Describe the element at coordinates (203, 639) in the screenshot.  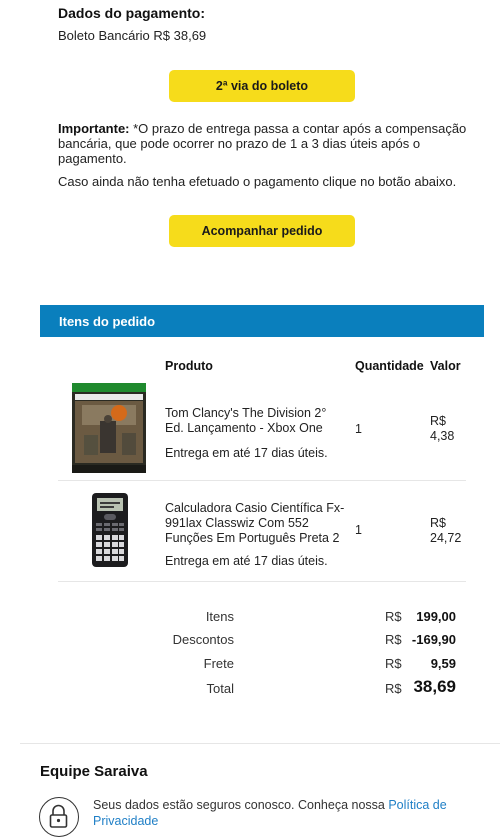
I see `totals-label-discounts: Descontos` at that location.